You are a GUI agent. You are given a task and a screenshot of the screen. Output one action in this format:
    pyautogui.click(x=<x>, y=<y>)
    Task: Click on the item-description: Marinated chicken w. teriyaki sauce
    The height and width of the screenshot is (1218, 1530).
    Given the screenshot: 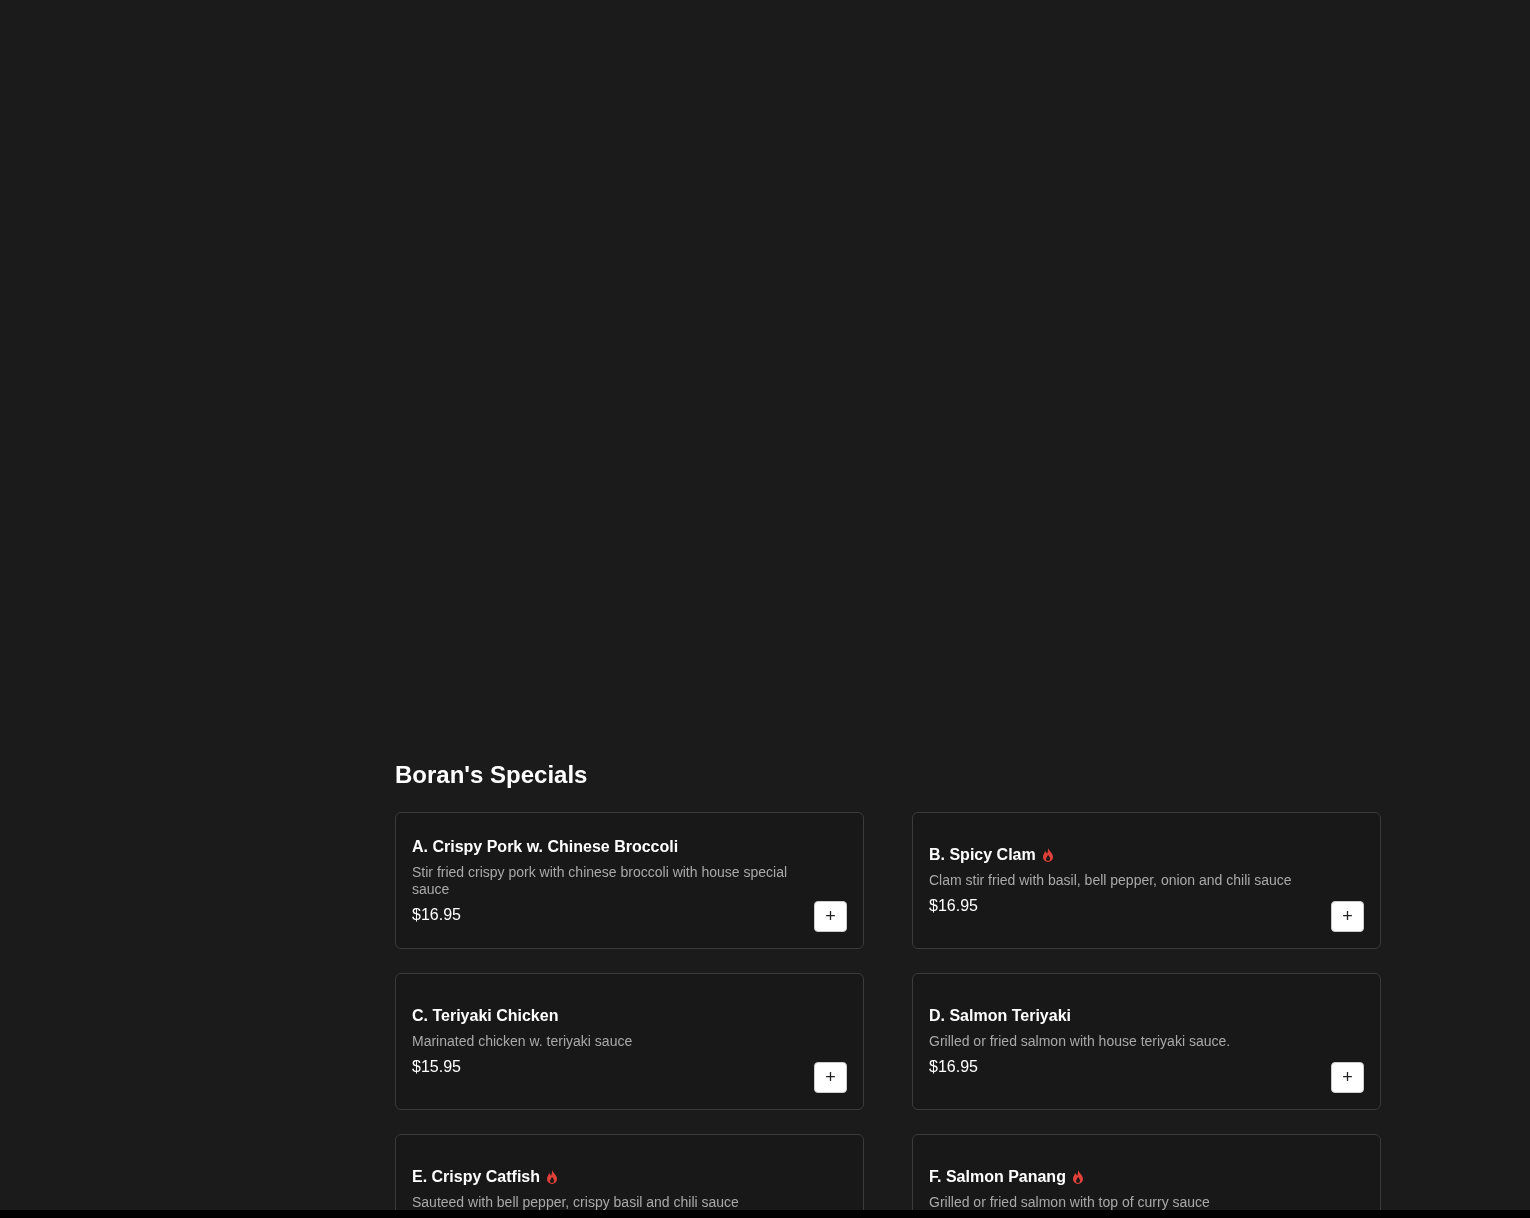 What is the action you would take?
    pyautogui.click(x=523, y=1041)
    